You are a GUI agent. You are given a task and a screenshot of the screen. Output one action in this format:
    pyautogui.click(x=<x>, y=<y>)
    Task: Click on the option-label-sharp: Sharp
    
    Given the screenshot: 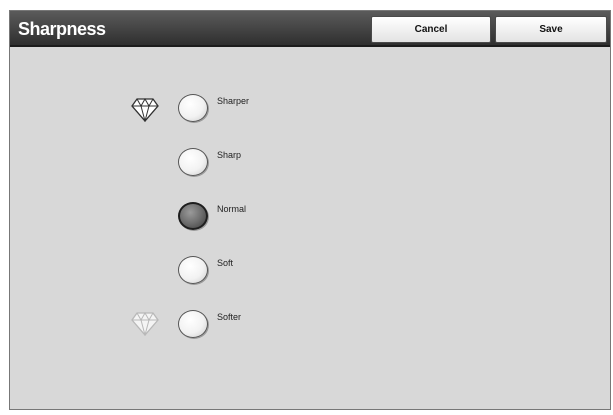 What is the action you would take?
    pyautogui.click(x=229, y=155)
    